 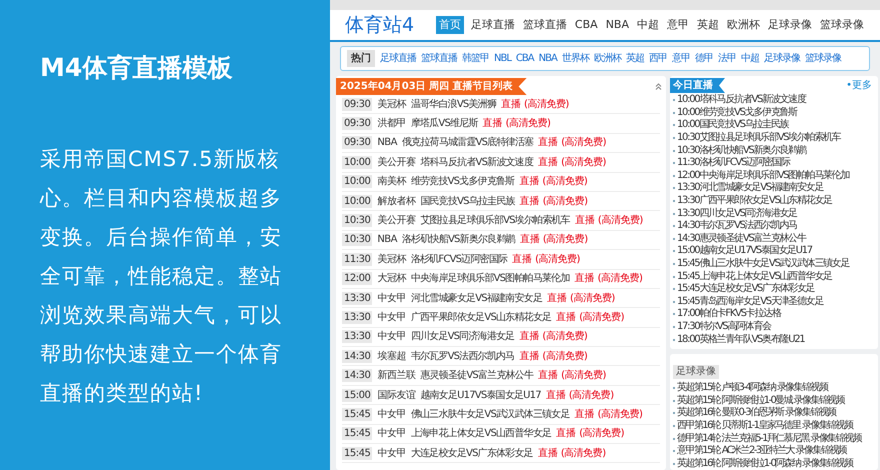 What do you see at coordinates (790, 25) in the screenshot?
I see `nav-tab: 足球录像` at bounding box center [790, 25].